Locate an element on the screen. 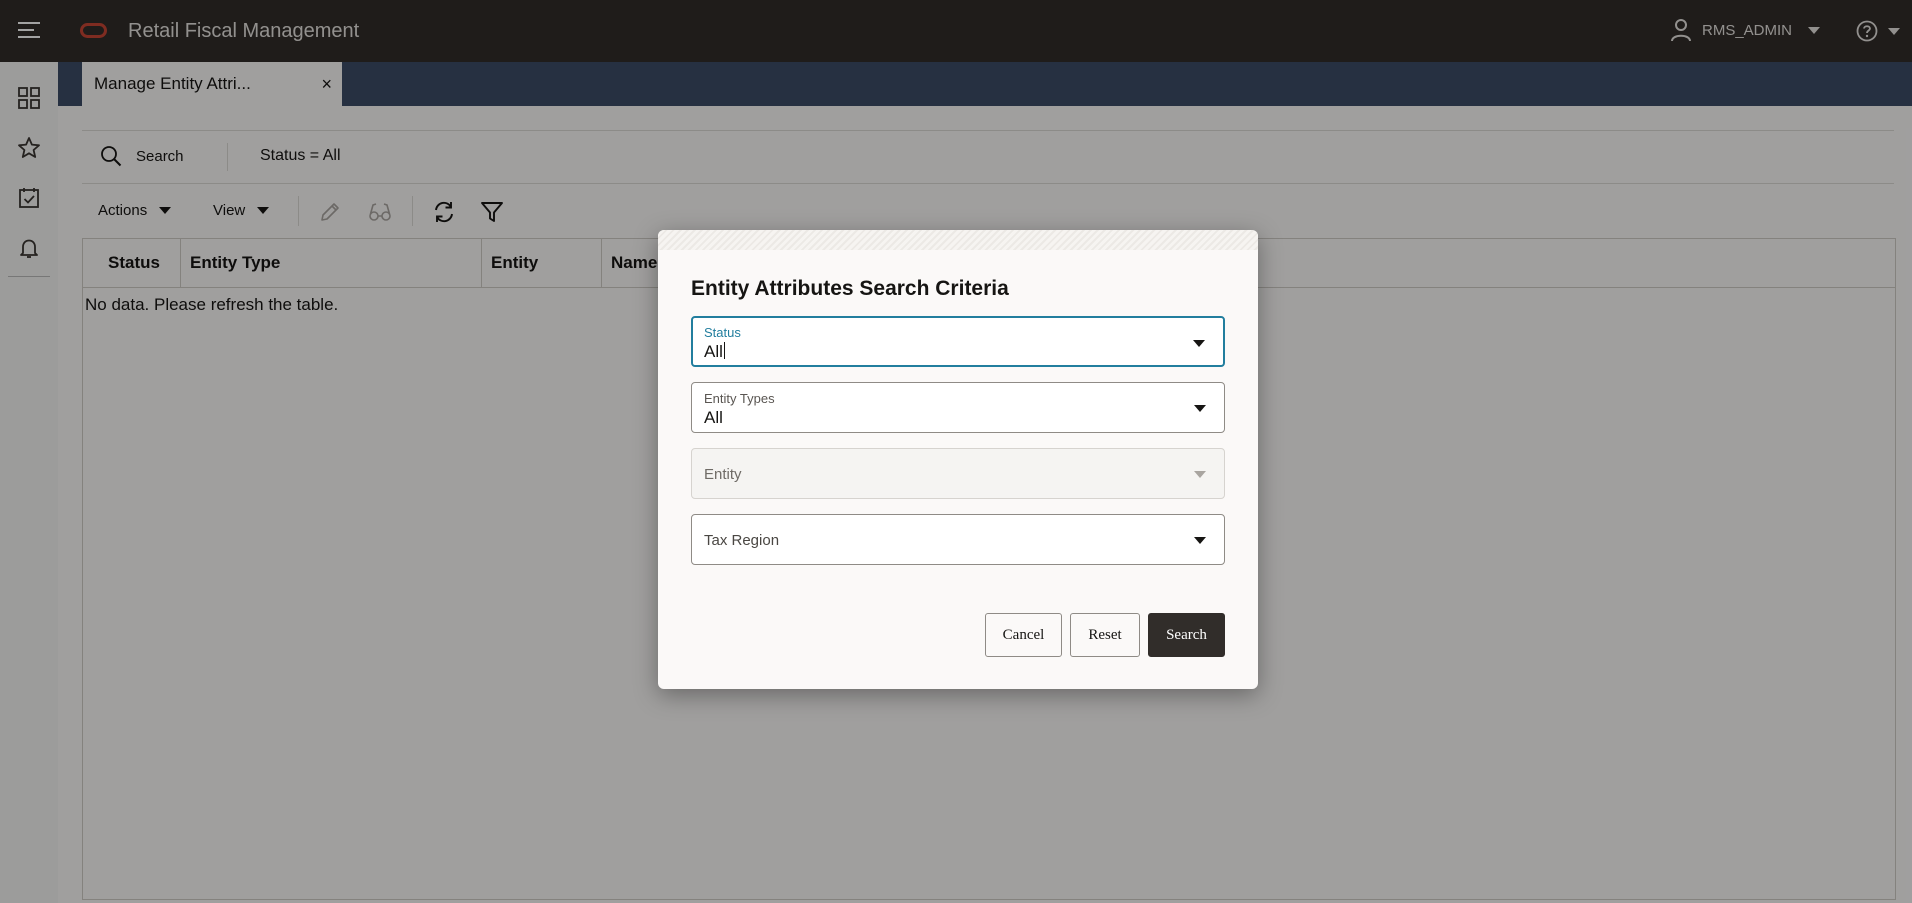 This screenshot has width=1912, height=903. entity-types-value: All is located at coordinates (713, 417).